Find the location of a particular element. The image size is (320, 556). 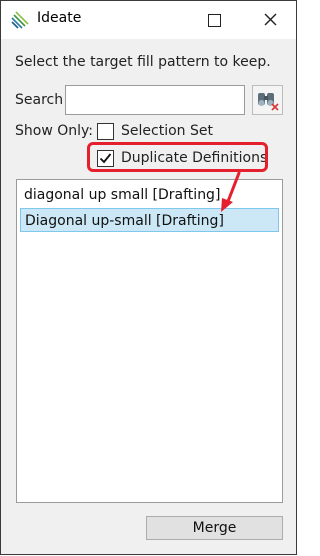

maximize-button is located at coordinates (214, 20).